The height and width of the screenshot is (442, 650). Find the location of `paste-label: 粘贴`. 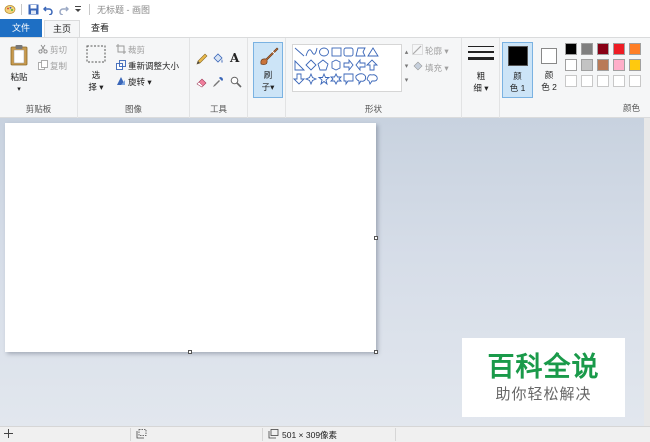

paste-label: 粘贴 is located at coordinates (19, 77).